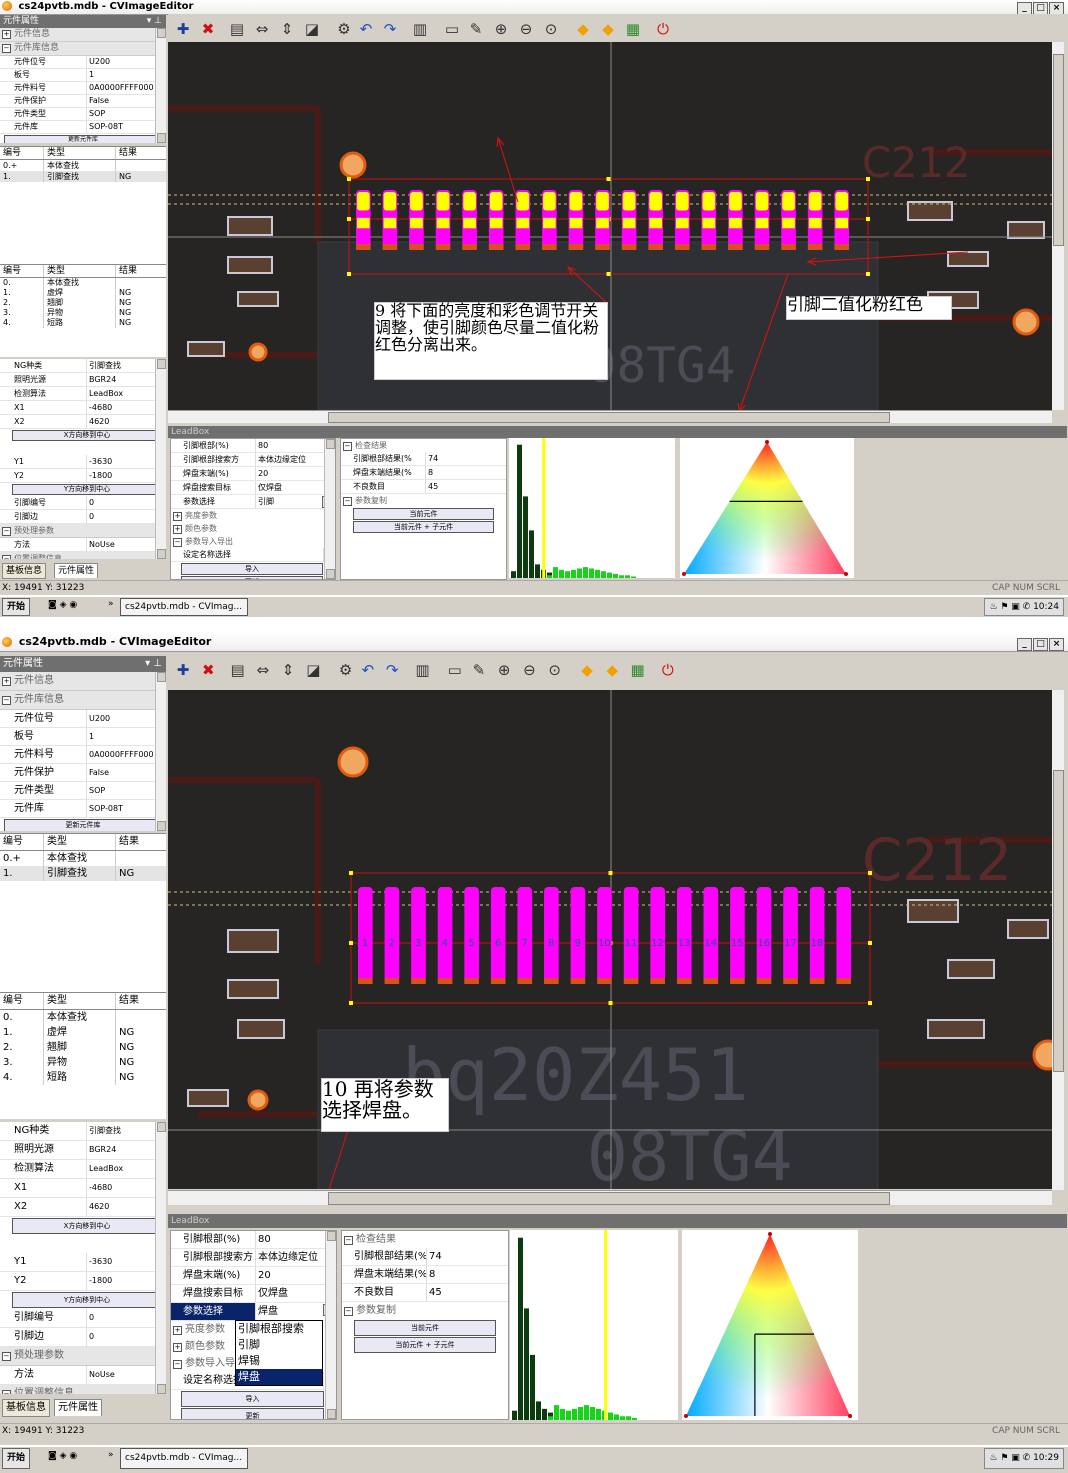 The height and width of the screenshot is (1473, 1068). Describe the element at coordinates (83, 127) in the screenshot. I see `prop-row: 元件库 SOP-08T` at that location.